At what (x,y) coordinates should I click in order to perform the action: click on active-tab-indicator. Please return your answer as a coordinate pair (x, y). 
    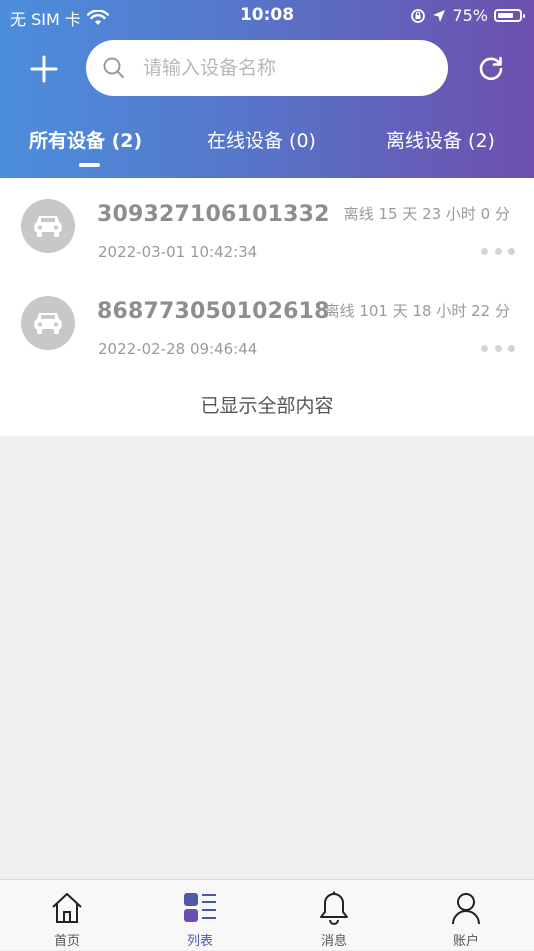
    Looking at the image, I should click on (89, 165).